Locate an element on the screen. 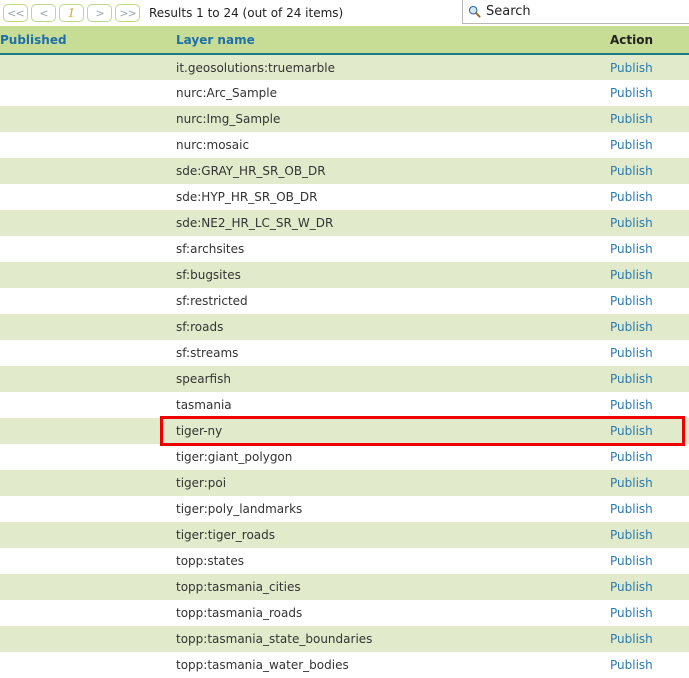  cell-layer-name: sf:archsites is located at coordinates (210, 249).